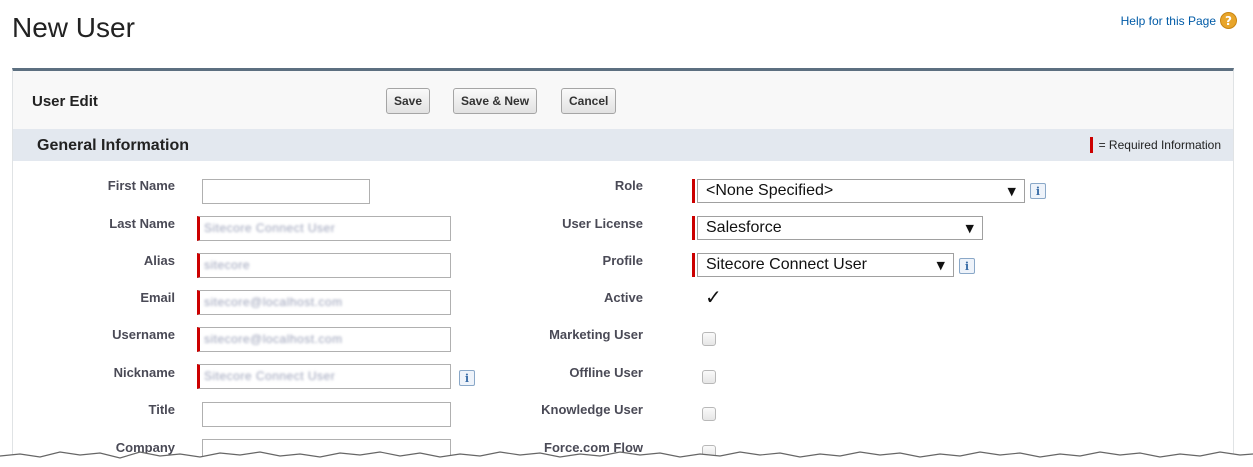 This screenshot has height=467, width=1253. Describe the element at coordinates (770, 190) in the screenshot. I see `role-value: <None Specified>` at that location.